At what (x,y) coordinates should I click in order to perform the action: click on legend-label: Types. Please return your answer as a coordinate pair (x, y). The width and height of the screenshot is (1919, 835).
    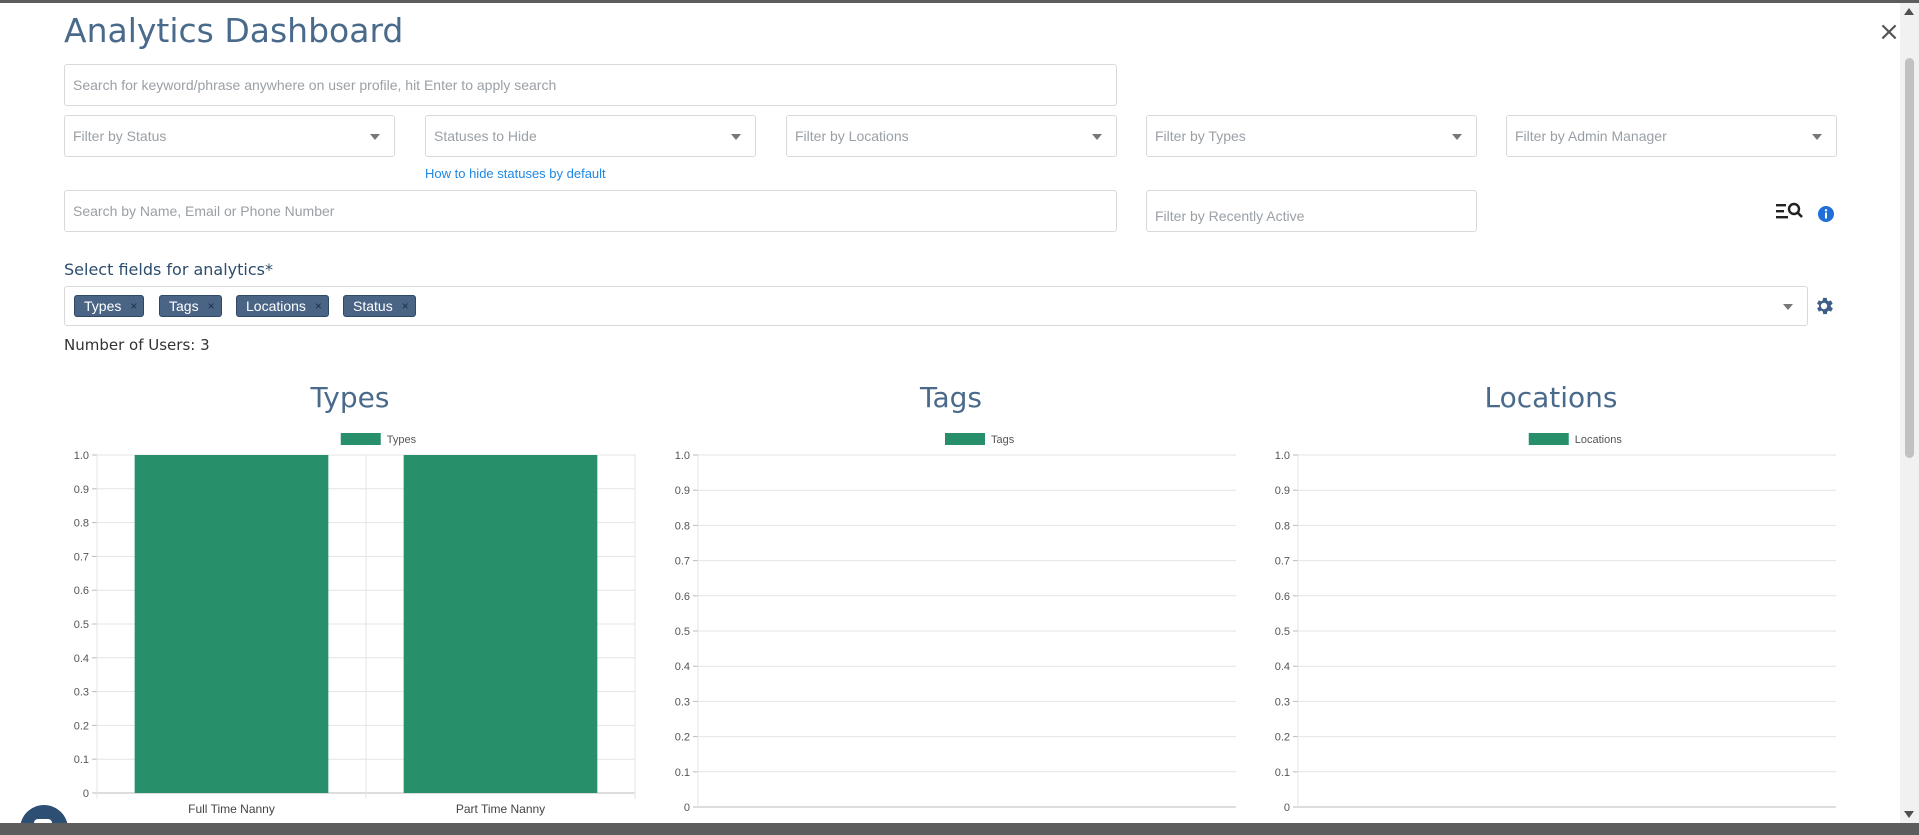
    Looking at the image, I should click on (402, 440).